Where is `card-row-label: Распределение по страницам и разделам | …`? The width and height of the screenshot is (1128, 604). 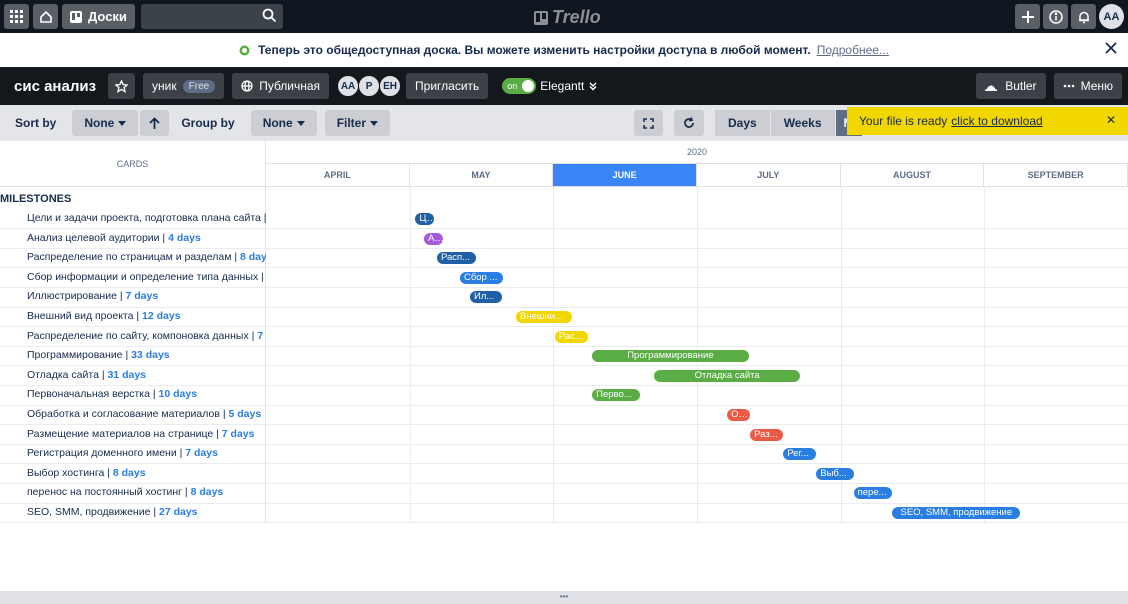
card-row-label: Распределение по страницам и разделам | … is located at coordinates (146, 257).